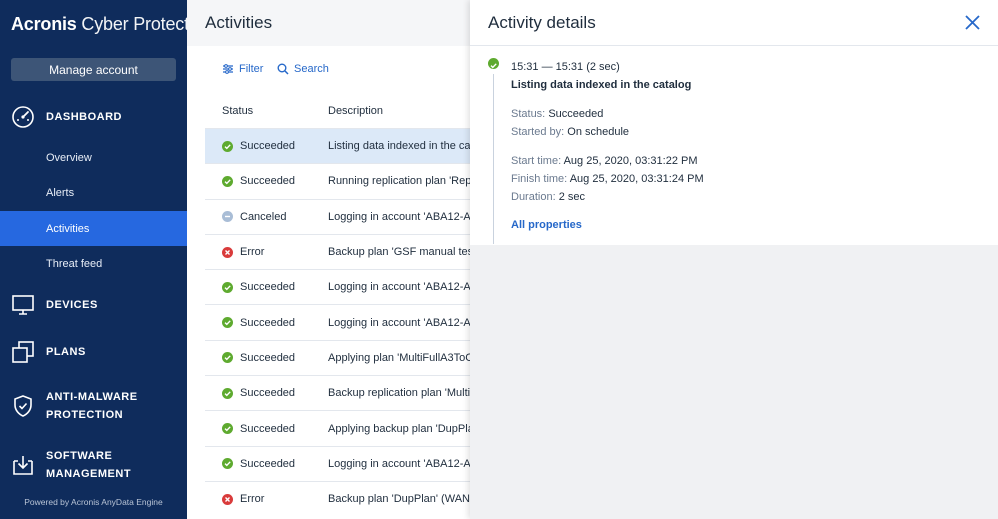  I want to click on logo-brand: Acronis, so click(44, 24).